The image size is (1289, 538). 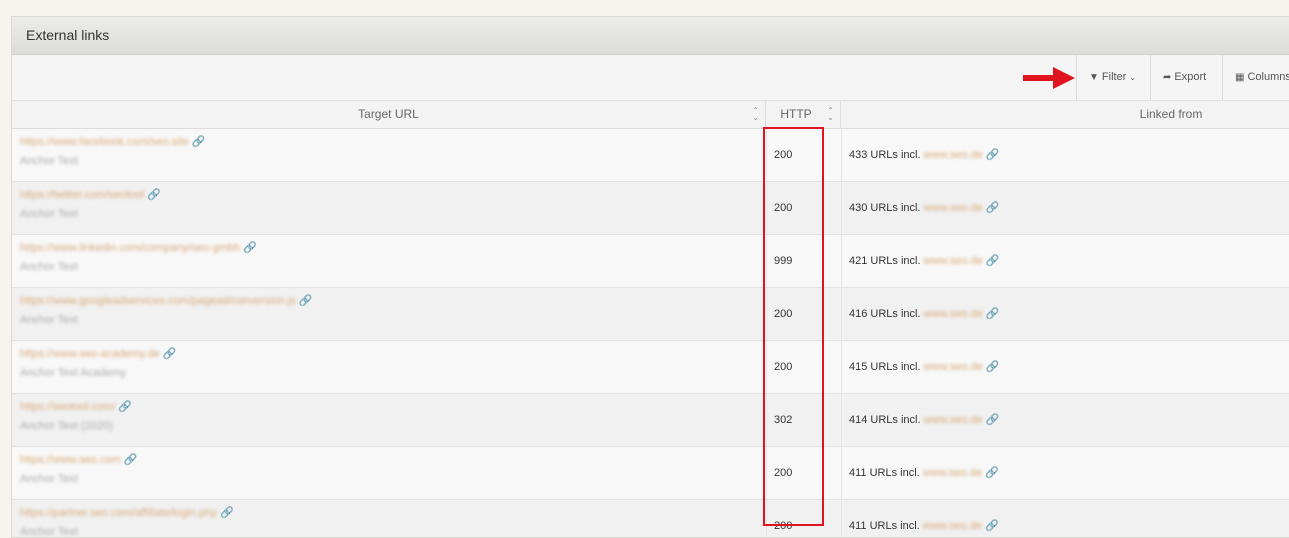 I want to click on filter-button: ▼ Filter ⌄, so click(x=1113, y=77).